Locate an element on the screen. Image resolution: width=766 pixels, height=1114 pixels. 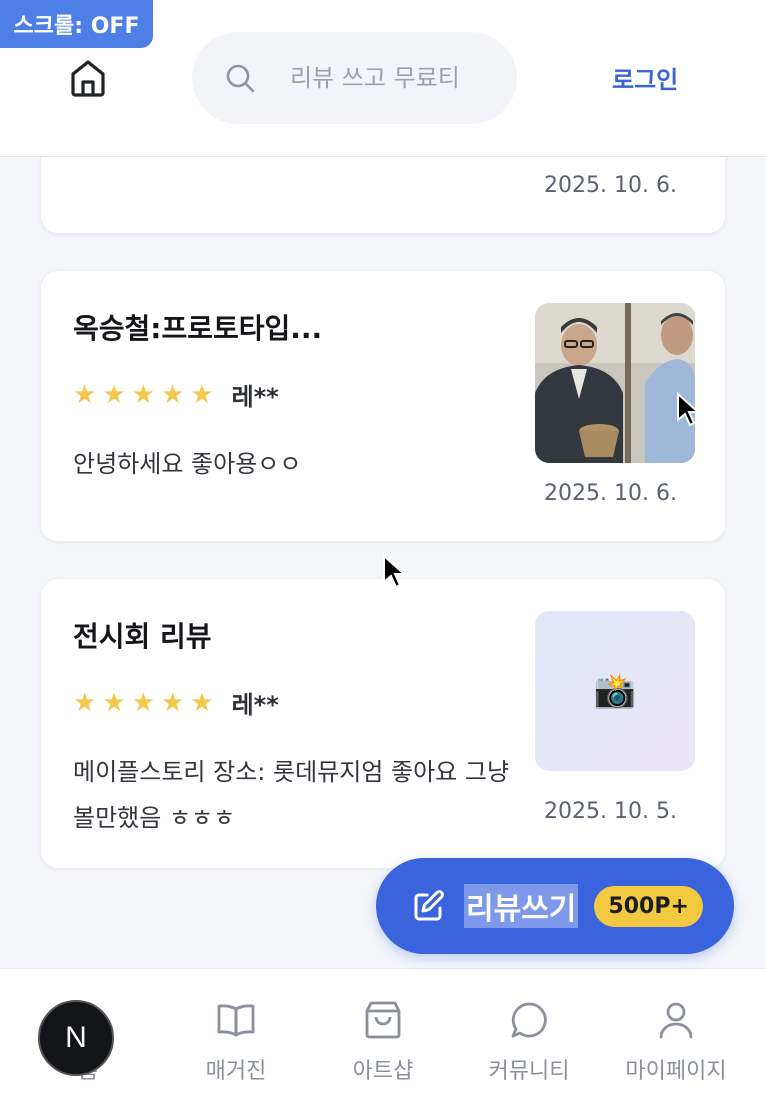
review-photo is located at coordinates (615, 383).